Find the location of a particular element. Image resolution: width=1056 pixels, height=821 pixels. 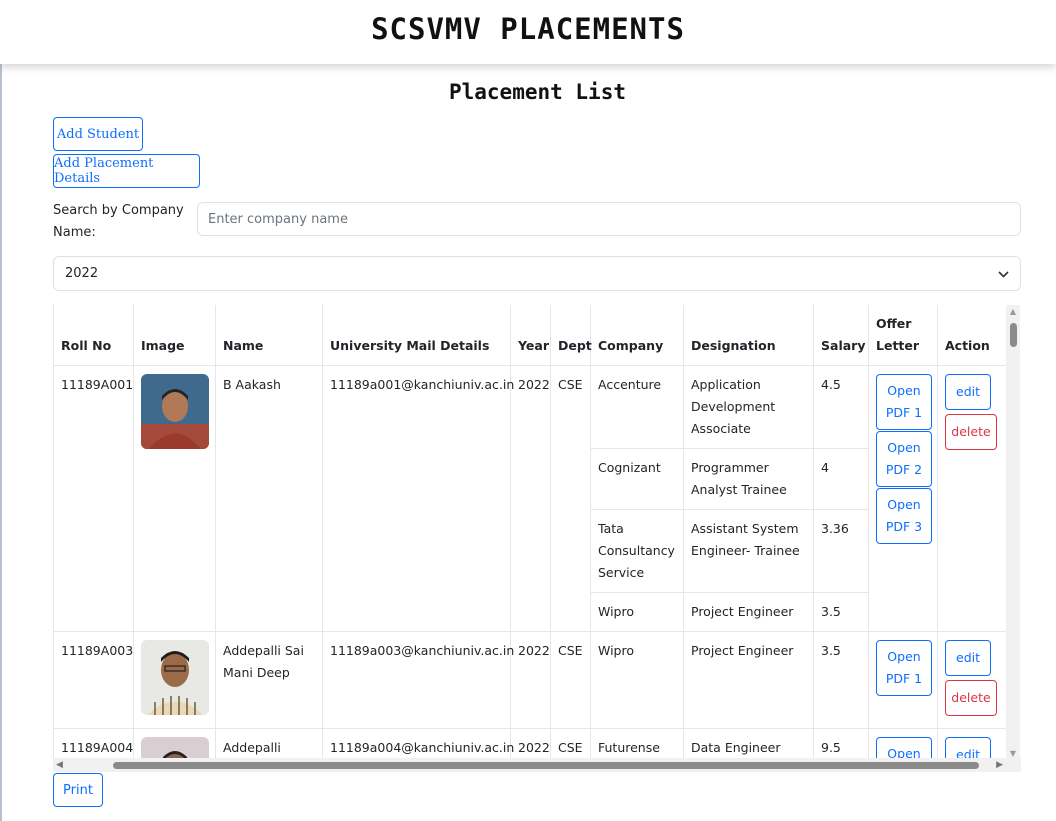

left-border is located at coordinates (1, 410).